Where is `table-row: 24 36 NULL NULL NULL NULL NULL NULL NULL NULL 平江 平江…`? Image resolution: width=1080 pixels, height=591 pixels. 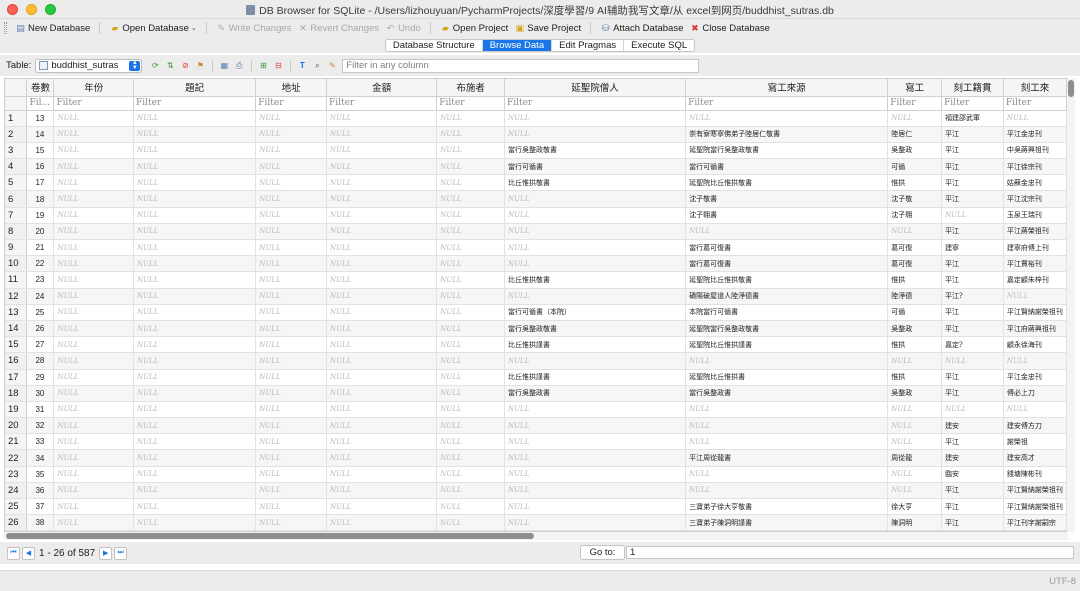 table-row: 24 36 NULL NULL NULL NULL NULL NULL NULL NULL 平江 平江… is located at coordinates (536, 491).